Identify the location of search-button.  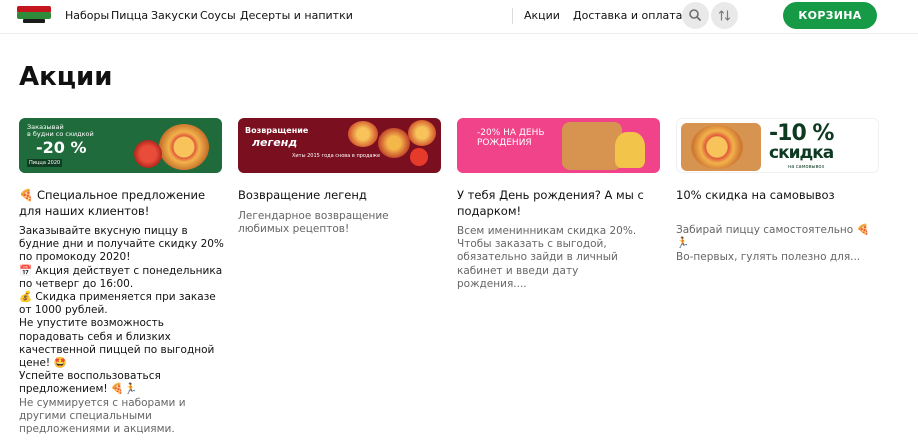
(695, 15).